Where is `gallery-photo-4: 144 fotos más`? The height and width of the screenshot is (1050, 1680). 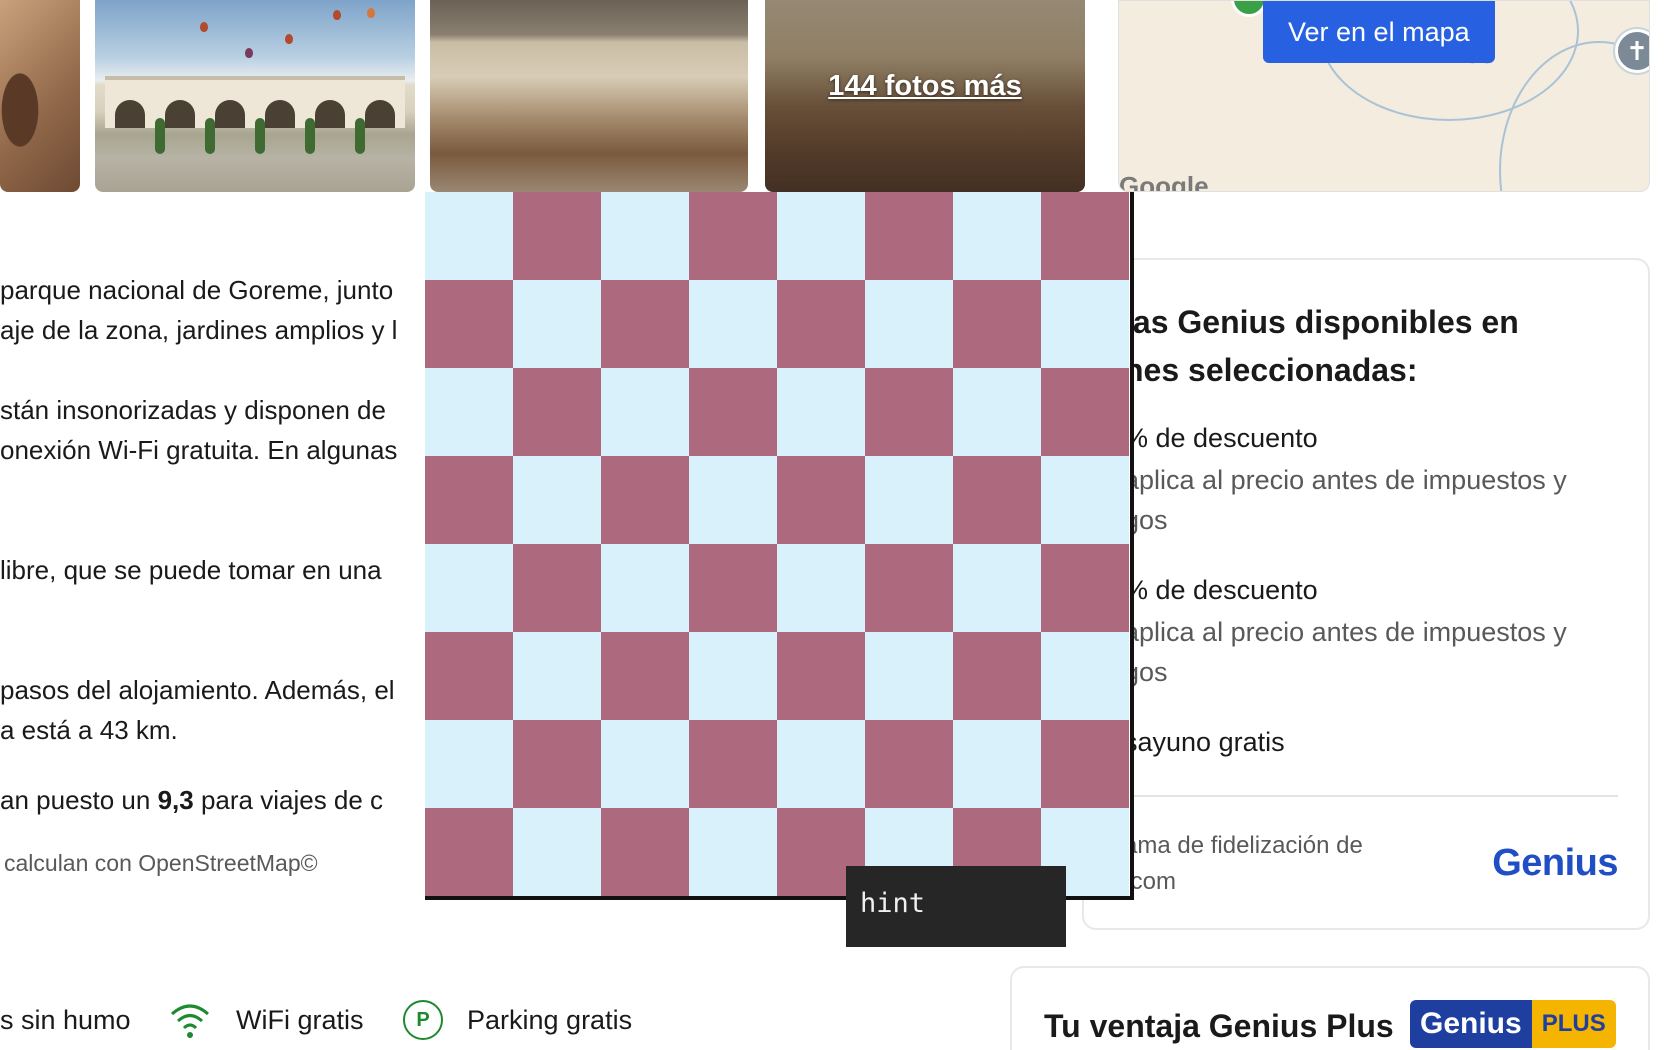
gallery-photo-4: 144 fotos más is located at coordinates (925, 96).